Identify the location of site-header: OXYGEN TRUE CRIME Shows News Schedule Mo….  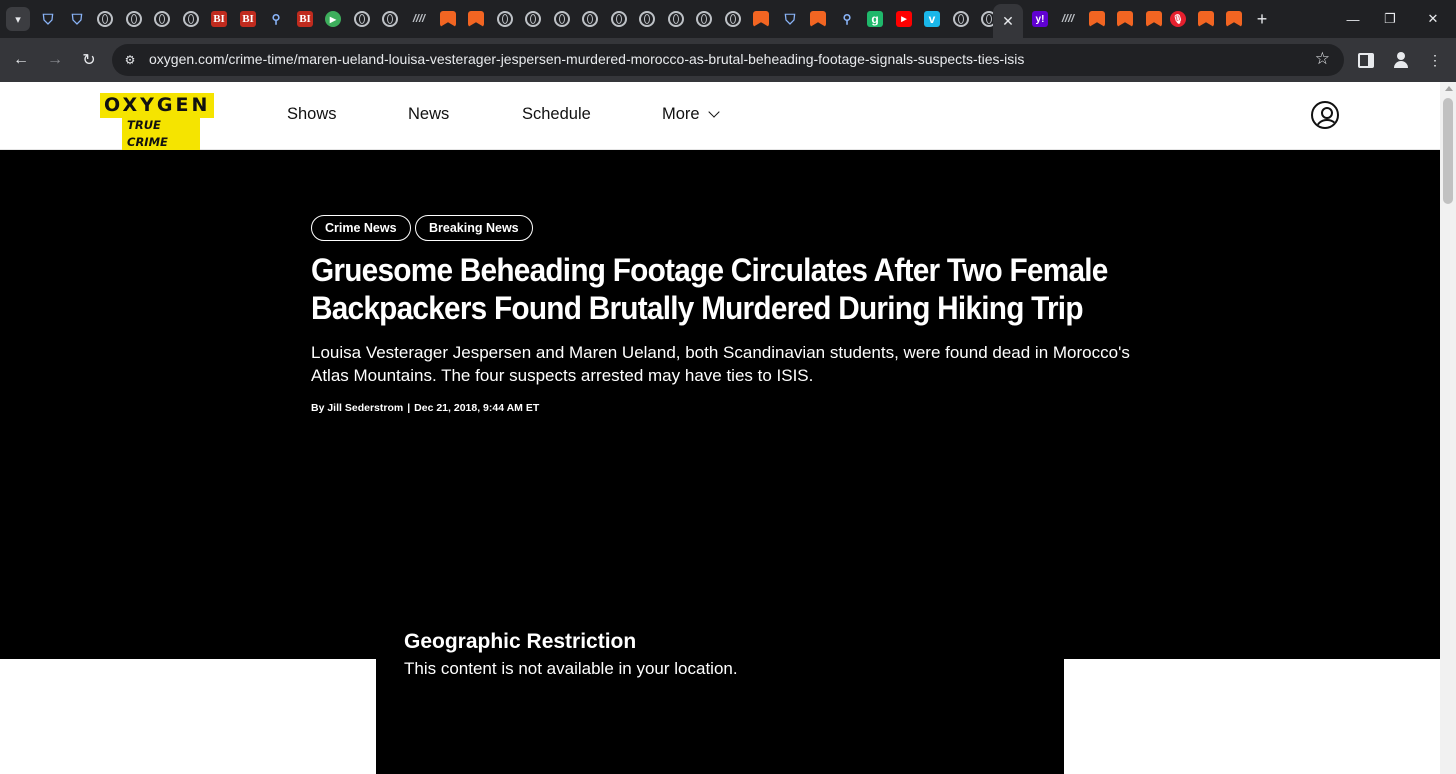
(720, 117).